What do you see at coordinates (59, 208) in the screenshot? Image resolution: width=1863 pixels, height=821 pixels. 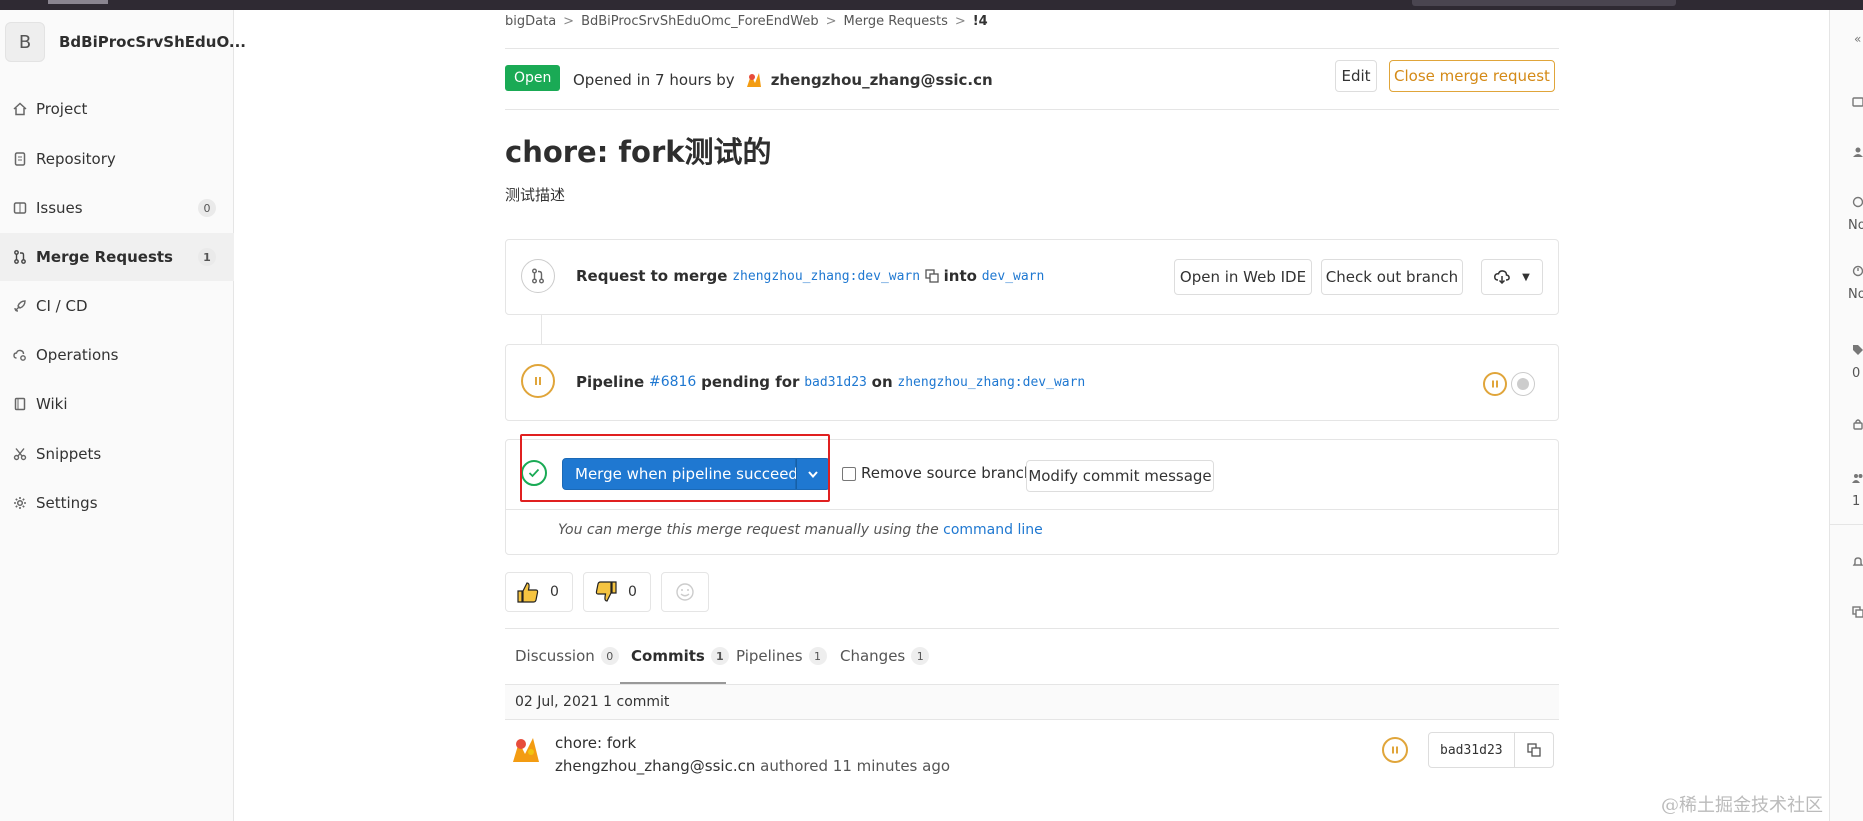 I see `sidebar-item-label: Issues` at bounding box center [59, 208].